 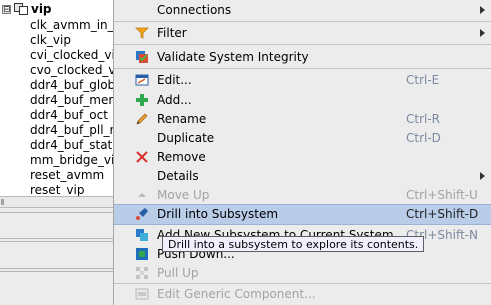 What do you see at coordinates (75, 100) in the screenshot?
I see `tree-item: ddr4_buf_mem` at bounding box center [75, 100].